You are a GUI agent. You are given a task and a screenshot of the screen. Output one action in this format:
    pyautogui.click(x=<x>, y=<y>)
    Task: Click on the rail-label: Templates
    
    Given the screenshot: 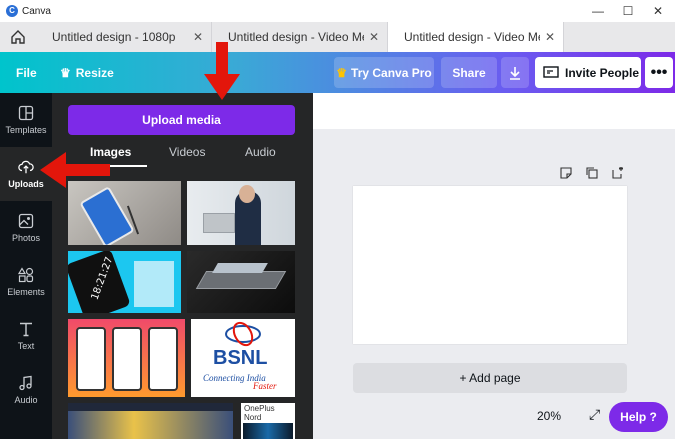 What is the action you would take?
    pyautogui.click(x=26, y=130)
    